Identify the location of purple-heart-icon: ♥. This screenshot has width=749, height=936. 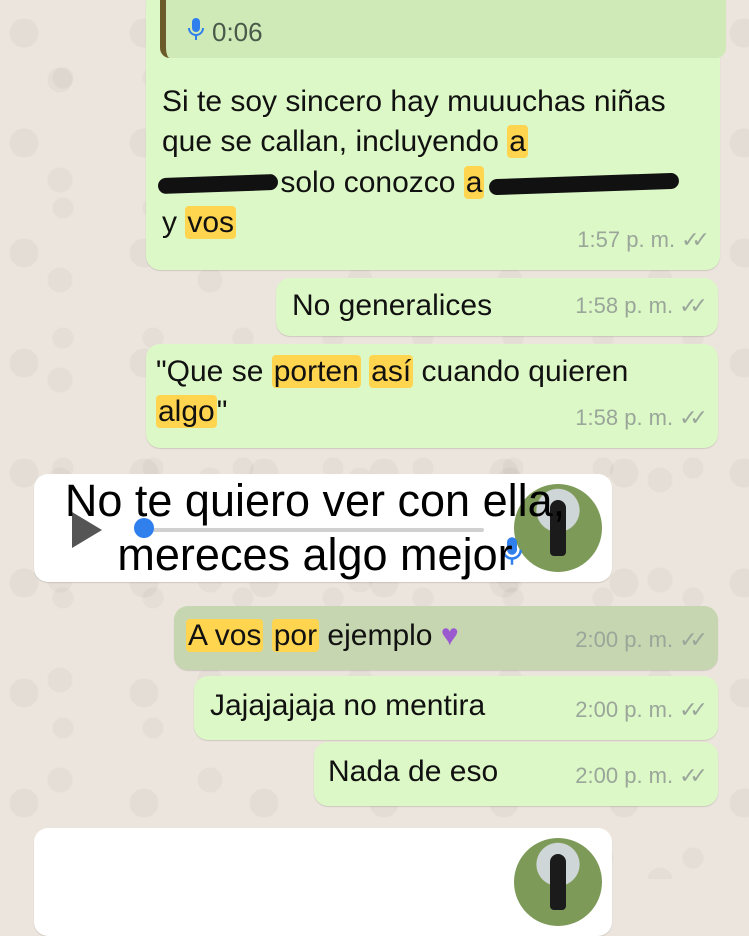
(449, 635).